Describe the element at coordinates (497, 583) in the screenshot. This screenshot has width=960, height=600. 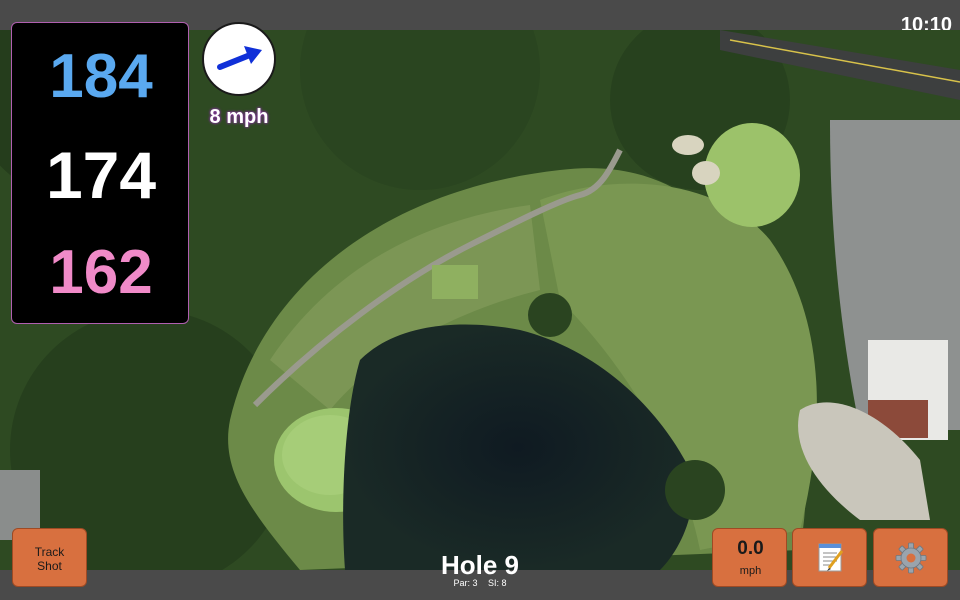
I see `hole-stroke-index: SI: 8` at that location.